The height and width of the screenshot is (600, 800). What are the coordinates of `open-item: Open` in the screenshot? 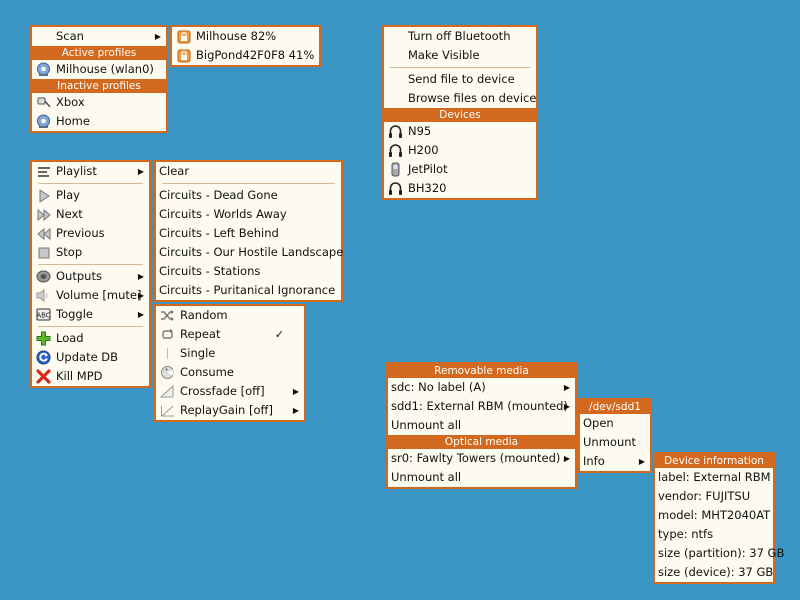 It's located at (615, 423).